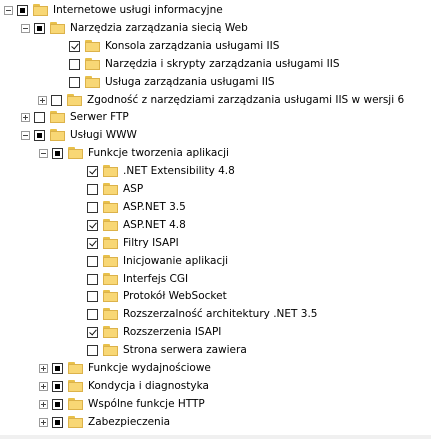  I want to click on tree-item-rozszerzenia-isapi: Rozszerzenia ISAPI, so click(147, 332).